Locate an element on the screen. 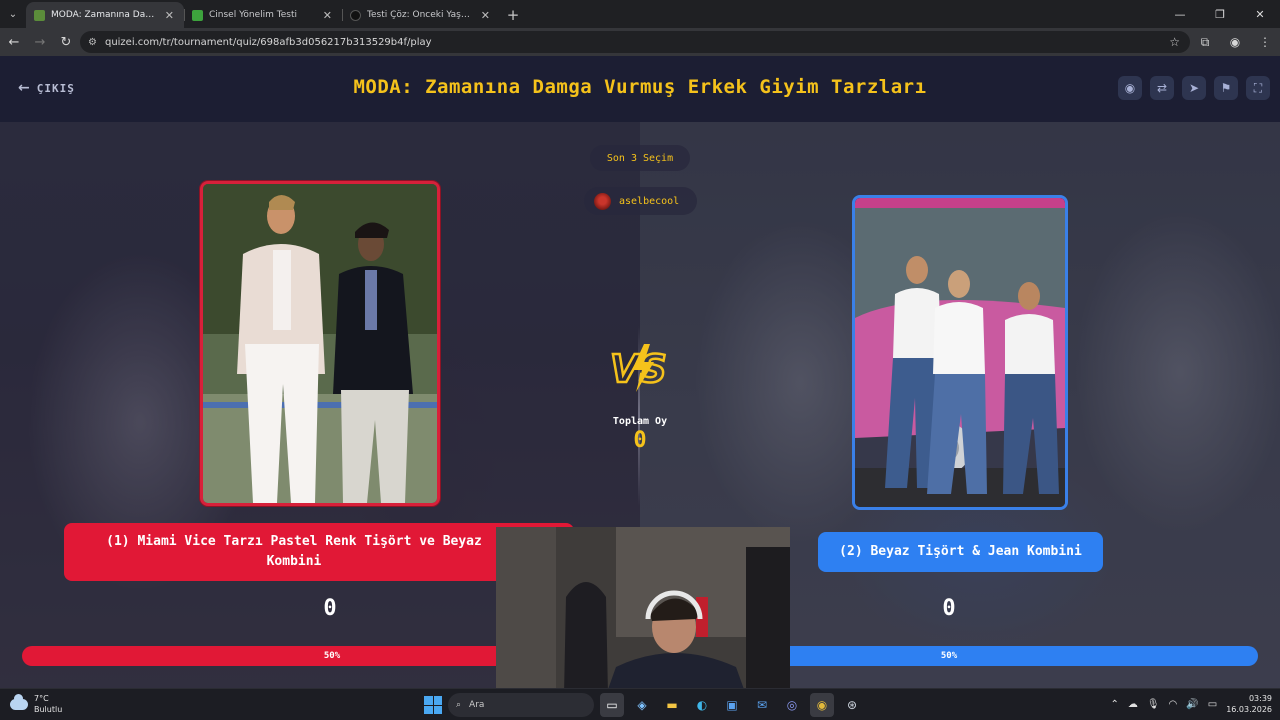 This screenshot has height=720, width=1280. score-left: 0 is located at coordinates (330, 608).